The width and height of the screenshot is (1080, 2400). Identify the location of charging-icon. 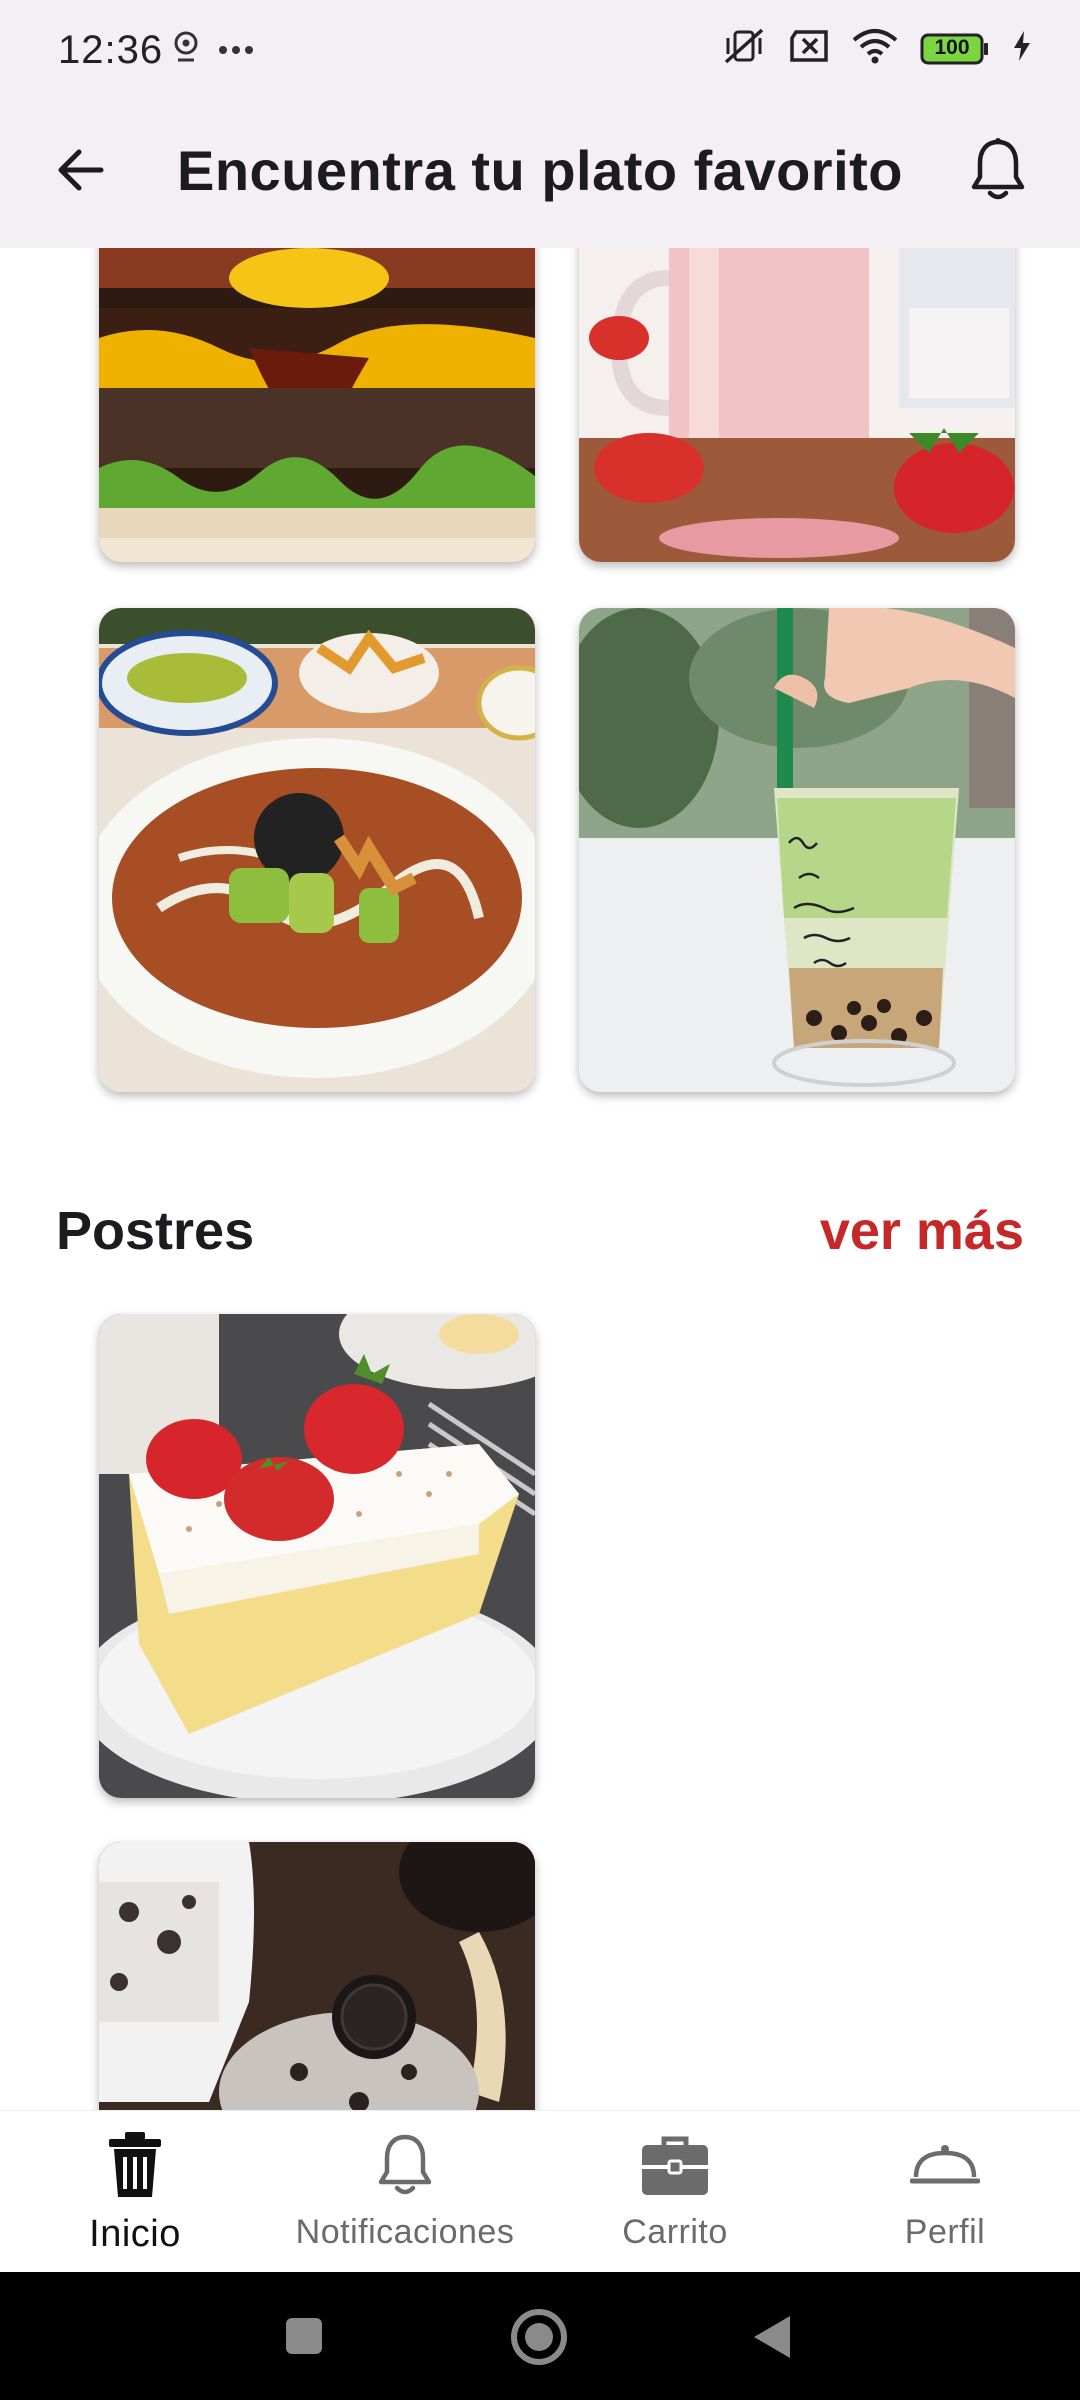
(1022, 48).